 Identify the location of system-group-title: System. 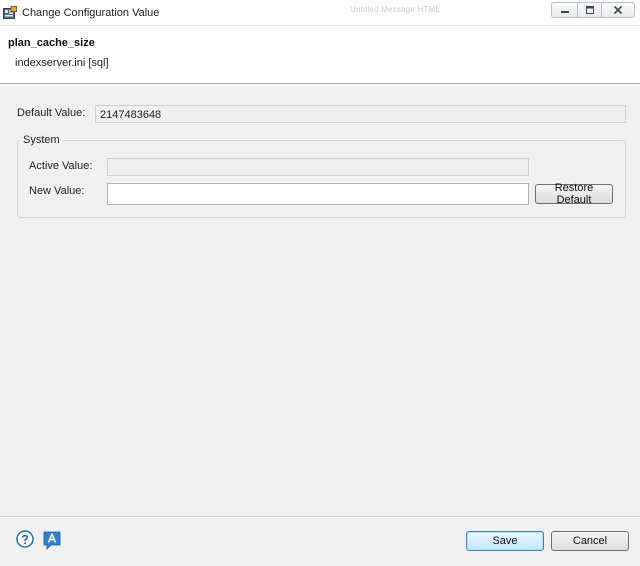
(41, 140).